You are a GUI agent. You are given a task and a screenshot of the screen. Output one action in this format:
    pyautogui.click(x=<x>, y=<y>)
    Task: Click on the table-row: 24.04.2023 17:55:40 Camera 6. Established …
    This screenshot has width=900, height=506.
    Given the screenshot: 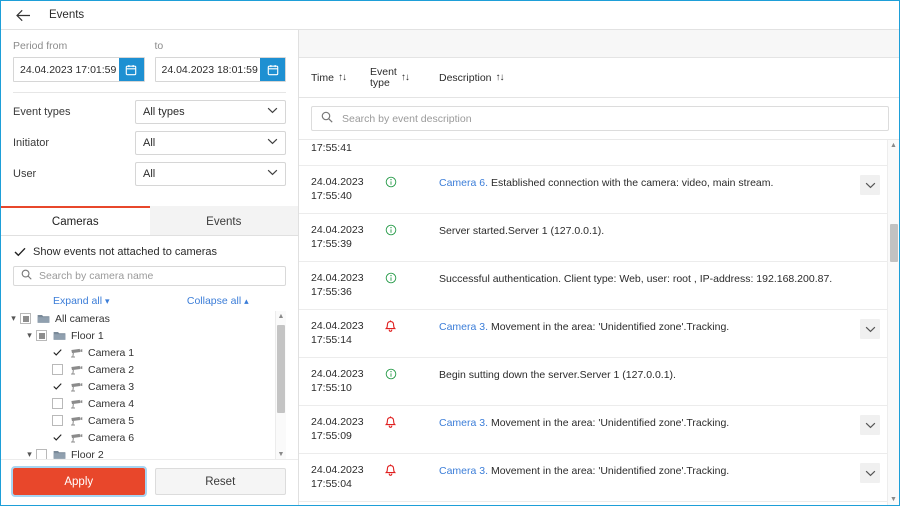 What is the action you would take?
    pyautogui.click(x=593, y=190)
    